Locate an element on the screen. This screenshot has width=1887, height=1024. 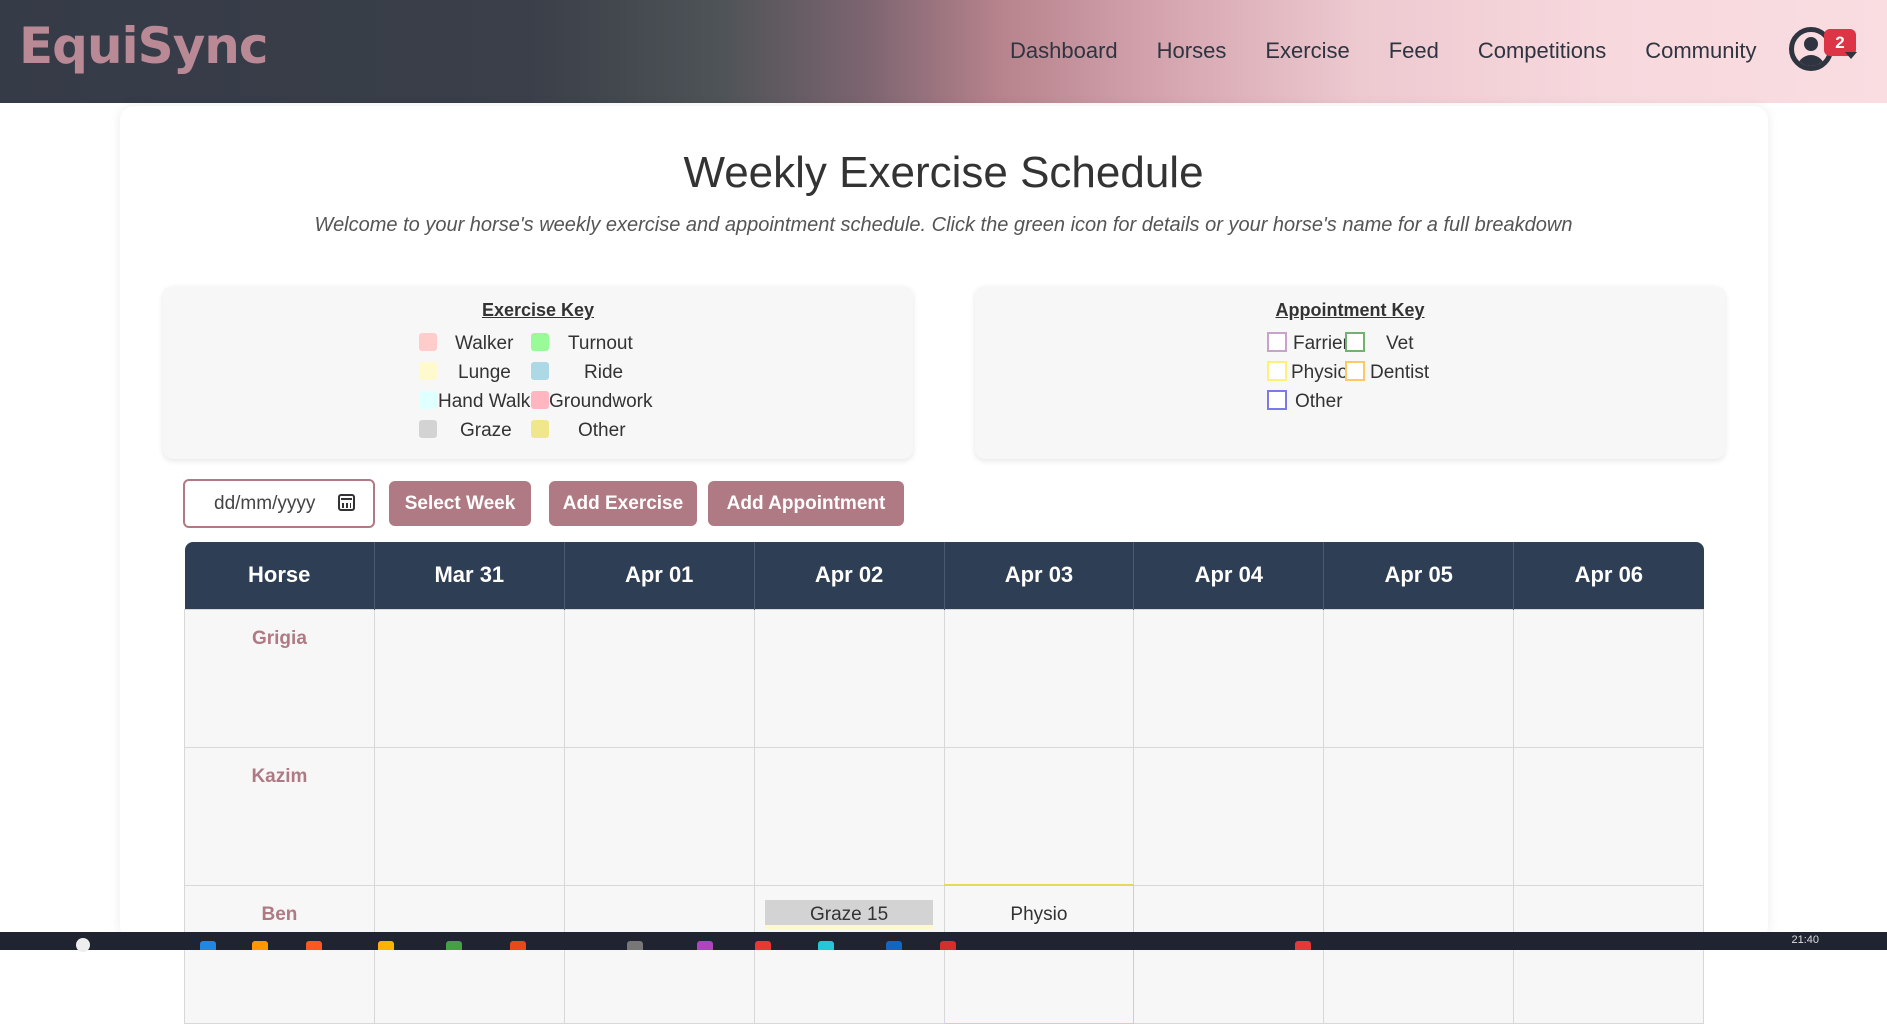
appointment-entry: Physio is located at coordinates (1038, 914).